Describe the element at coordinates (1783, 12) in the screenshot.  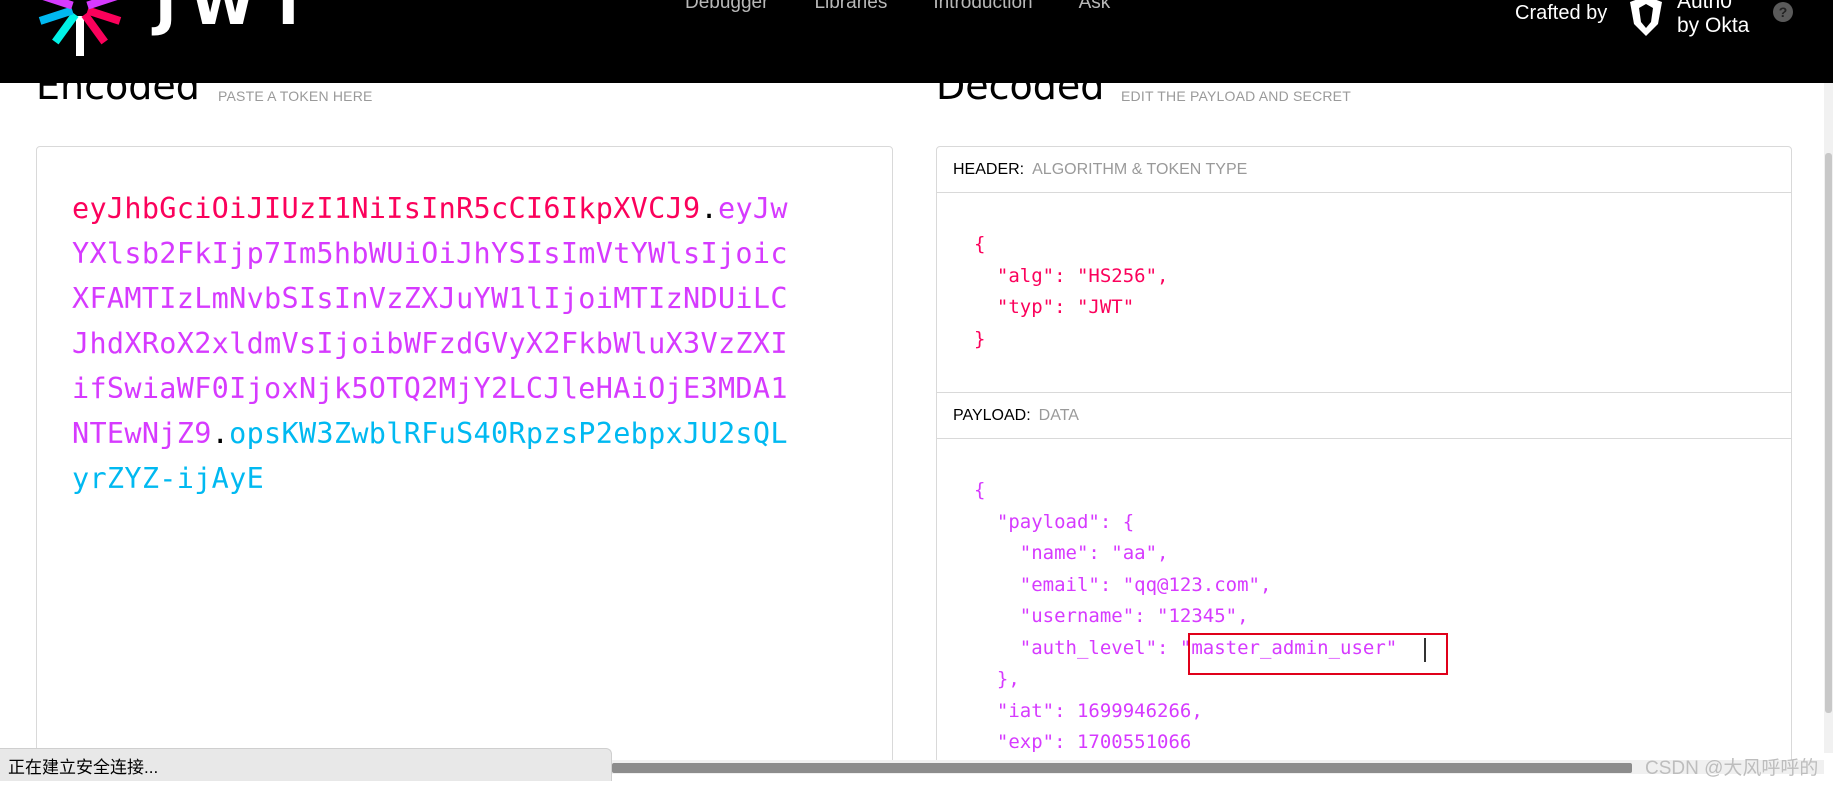
I see `help-icon: ?` at that location.